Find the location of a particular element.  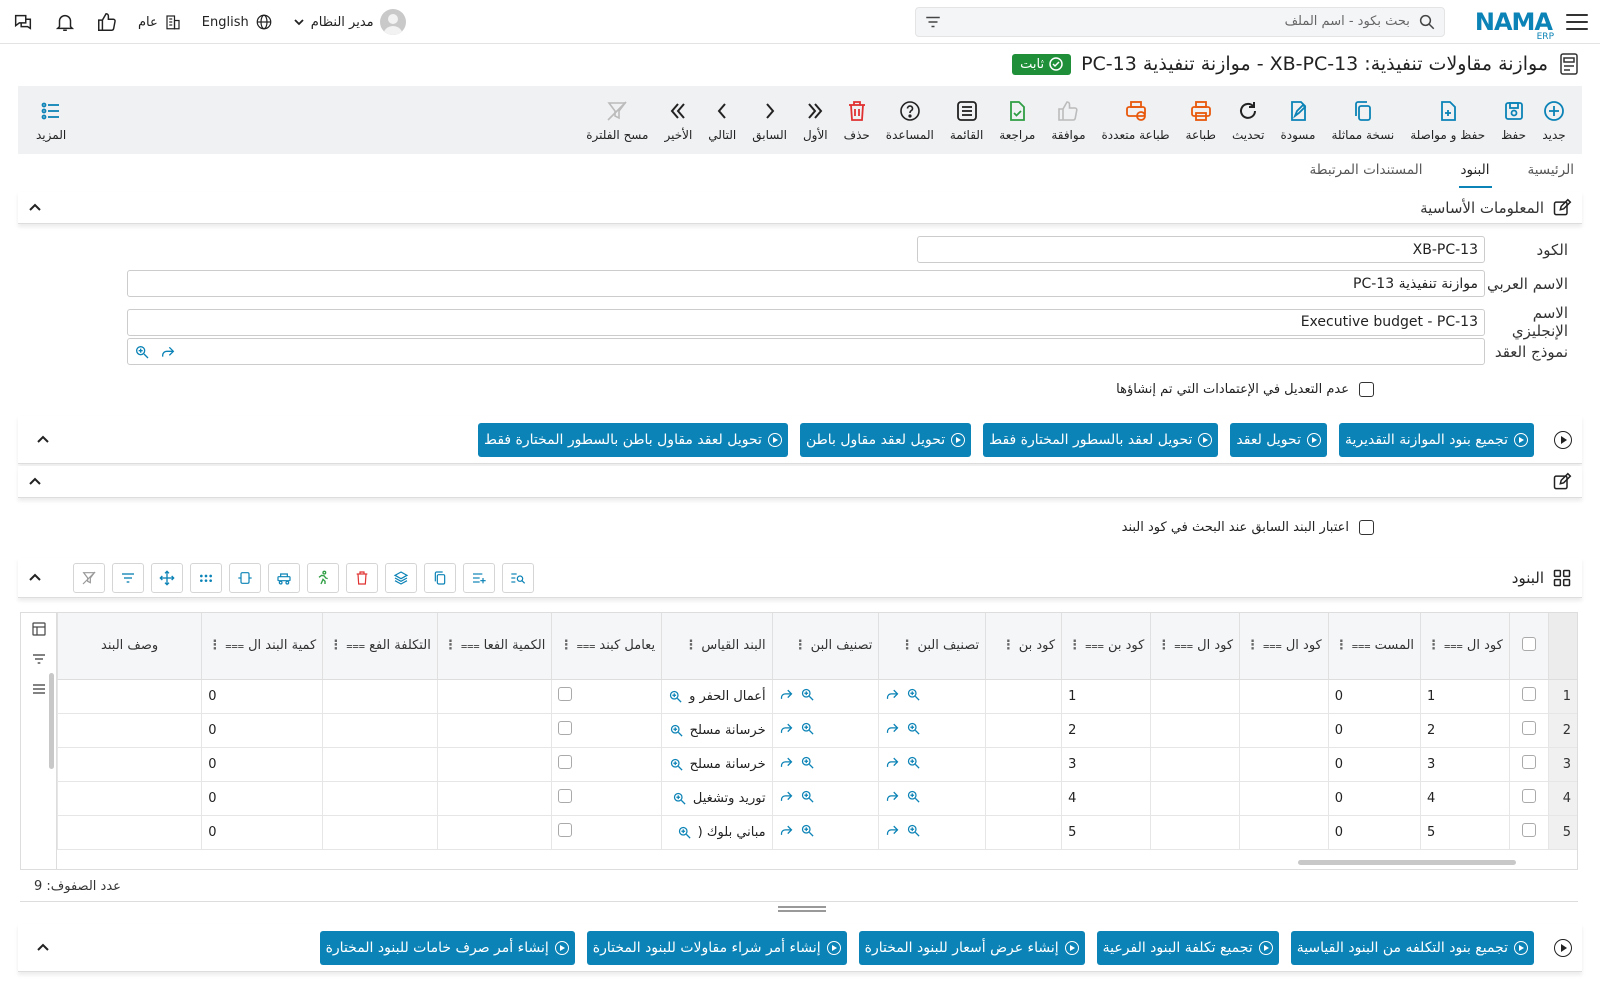

column-header: الكمية الفعا ⩶ ⋮ is located at coordinates (494, 646).